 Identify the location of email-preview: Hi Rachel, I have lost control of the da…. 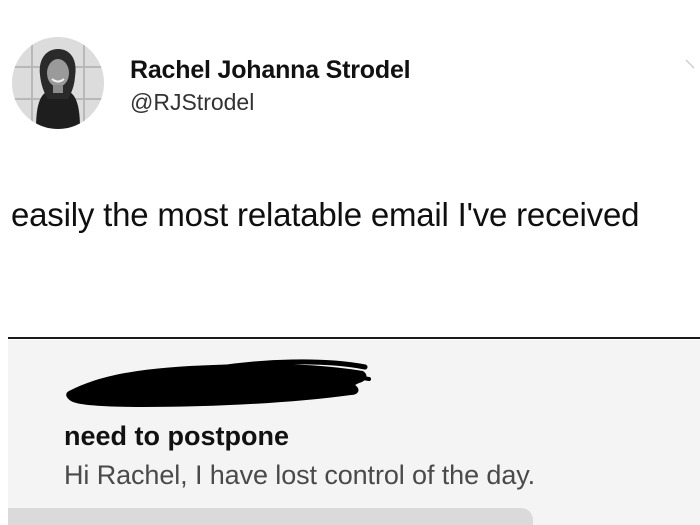
(300, 475).